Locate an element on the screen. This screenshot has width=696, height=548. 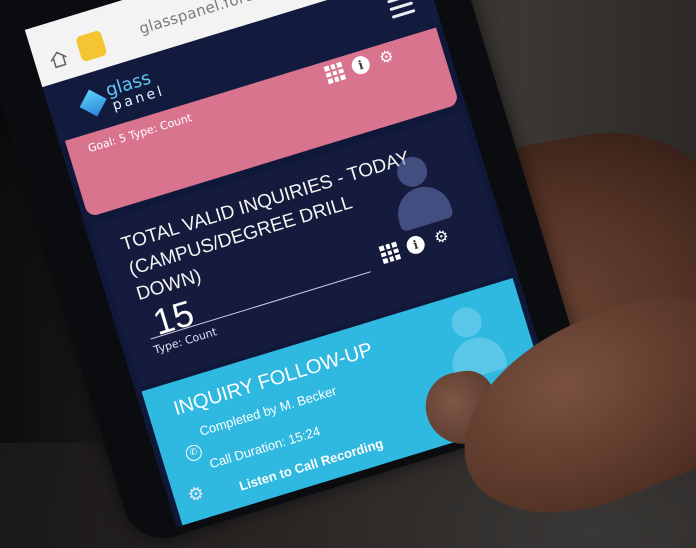
home-icon is located at coordinates (58, 59).